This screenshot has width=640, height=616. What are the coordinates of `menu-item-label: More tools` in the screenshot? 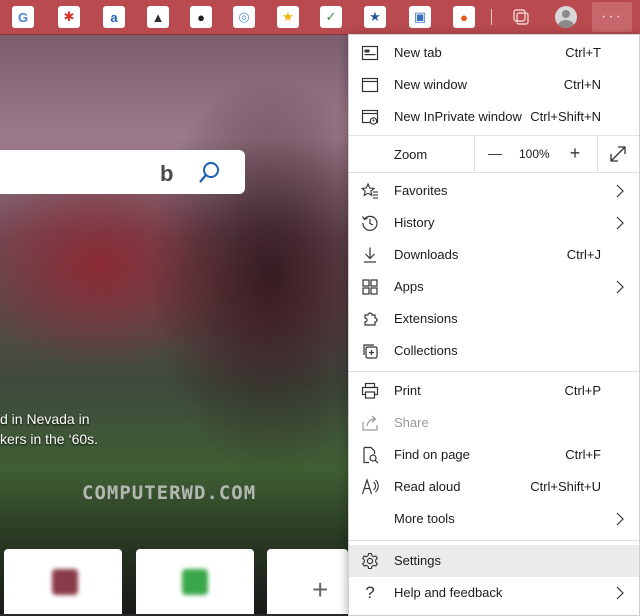 It's located at (424, 518).